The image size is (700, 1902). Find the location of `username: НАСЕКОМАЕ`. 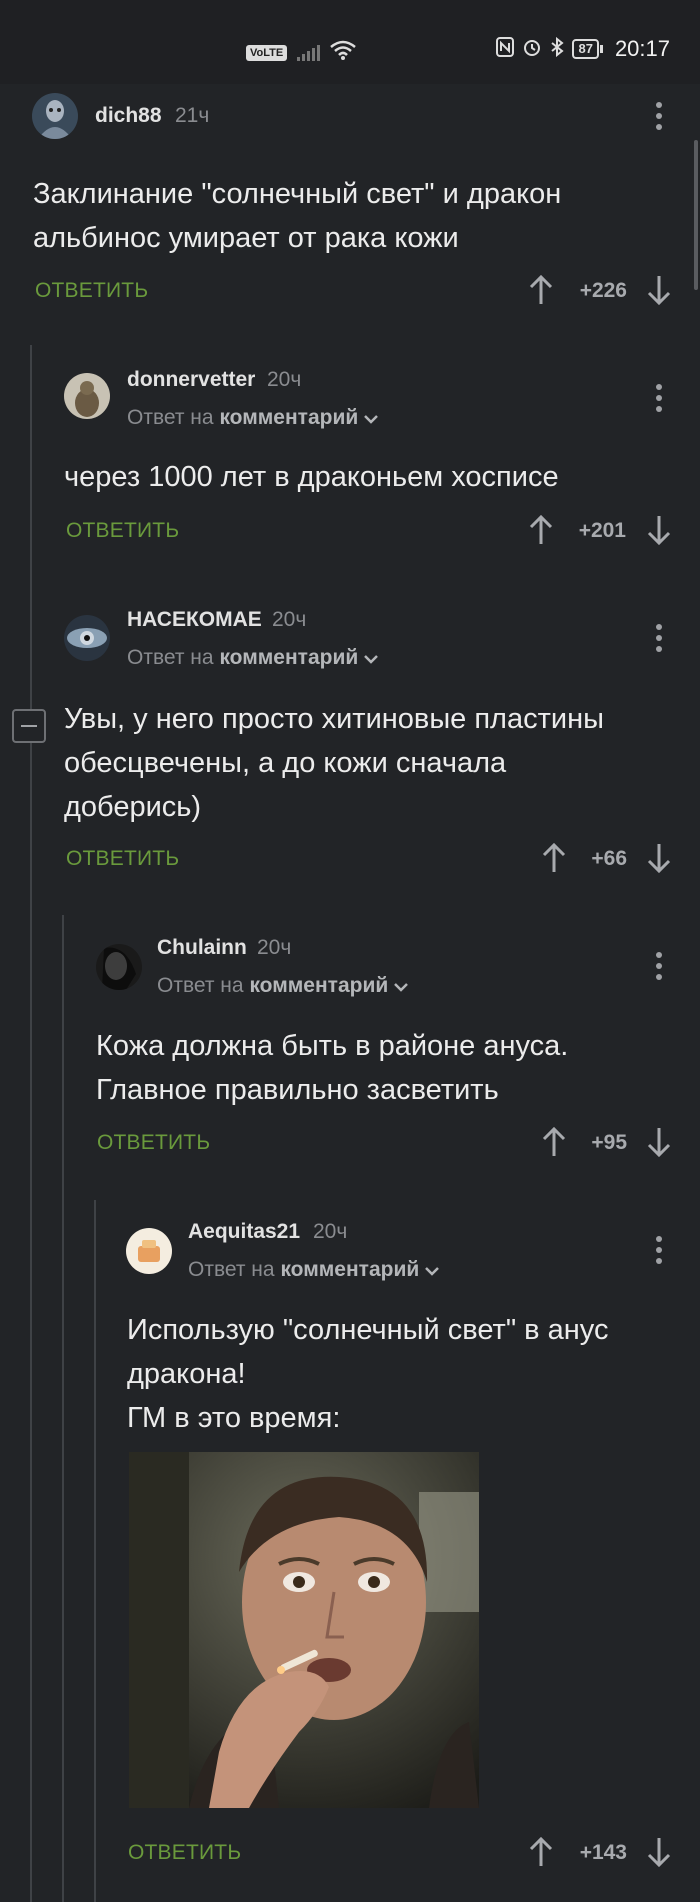

username: НАСЕКОМАЕ is located at coordinates (194, 620).